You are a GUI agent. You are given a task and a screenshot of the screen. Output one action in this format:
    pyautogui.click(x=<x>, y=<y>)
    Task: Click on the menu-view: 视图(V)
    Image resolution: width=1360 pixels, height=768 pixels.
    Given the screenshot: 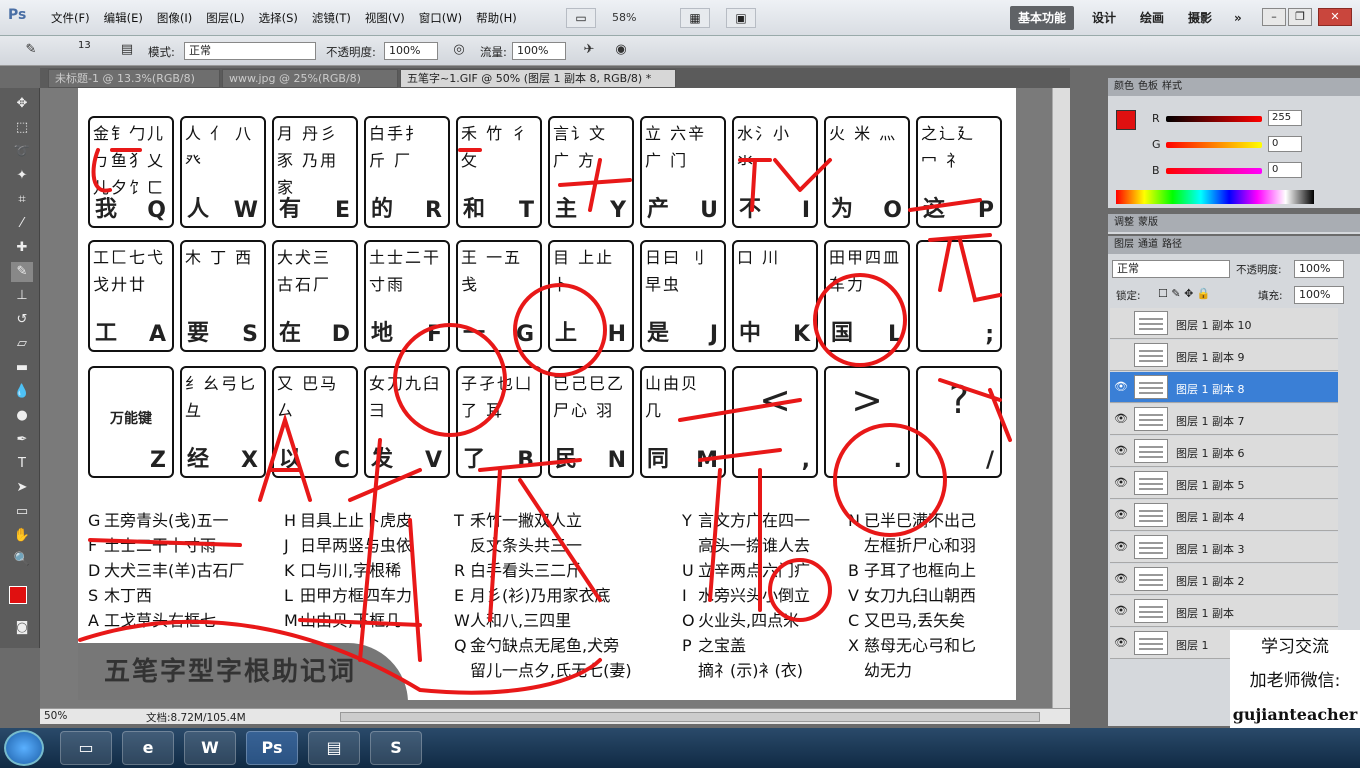 What is the action you would take?
    pyautogui.click(x=385, y=18)
    